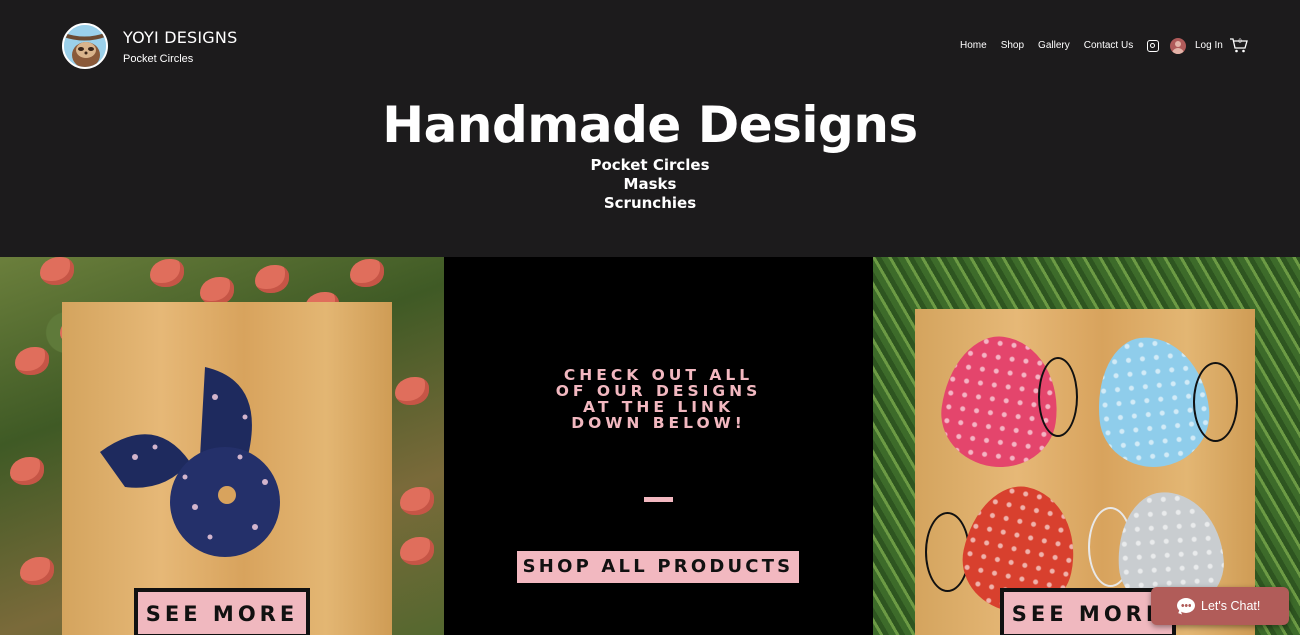  Describe the element at coordinates (658, 407) in the screenshot. I see `cta-line: AT THE LINK` at that location.